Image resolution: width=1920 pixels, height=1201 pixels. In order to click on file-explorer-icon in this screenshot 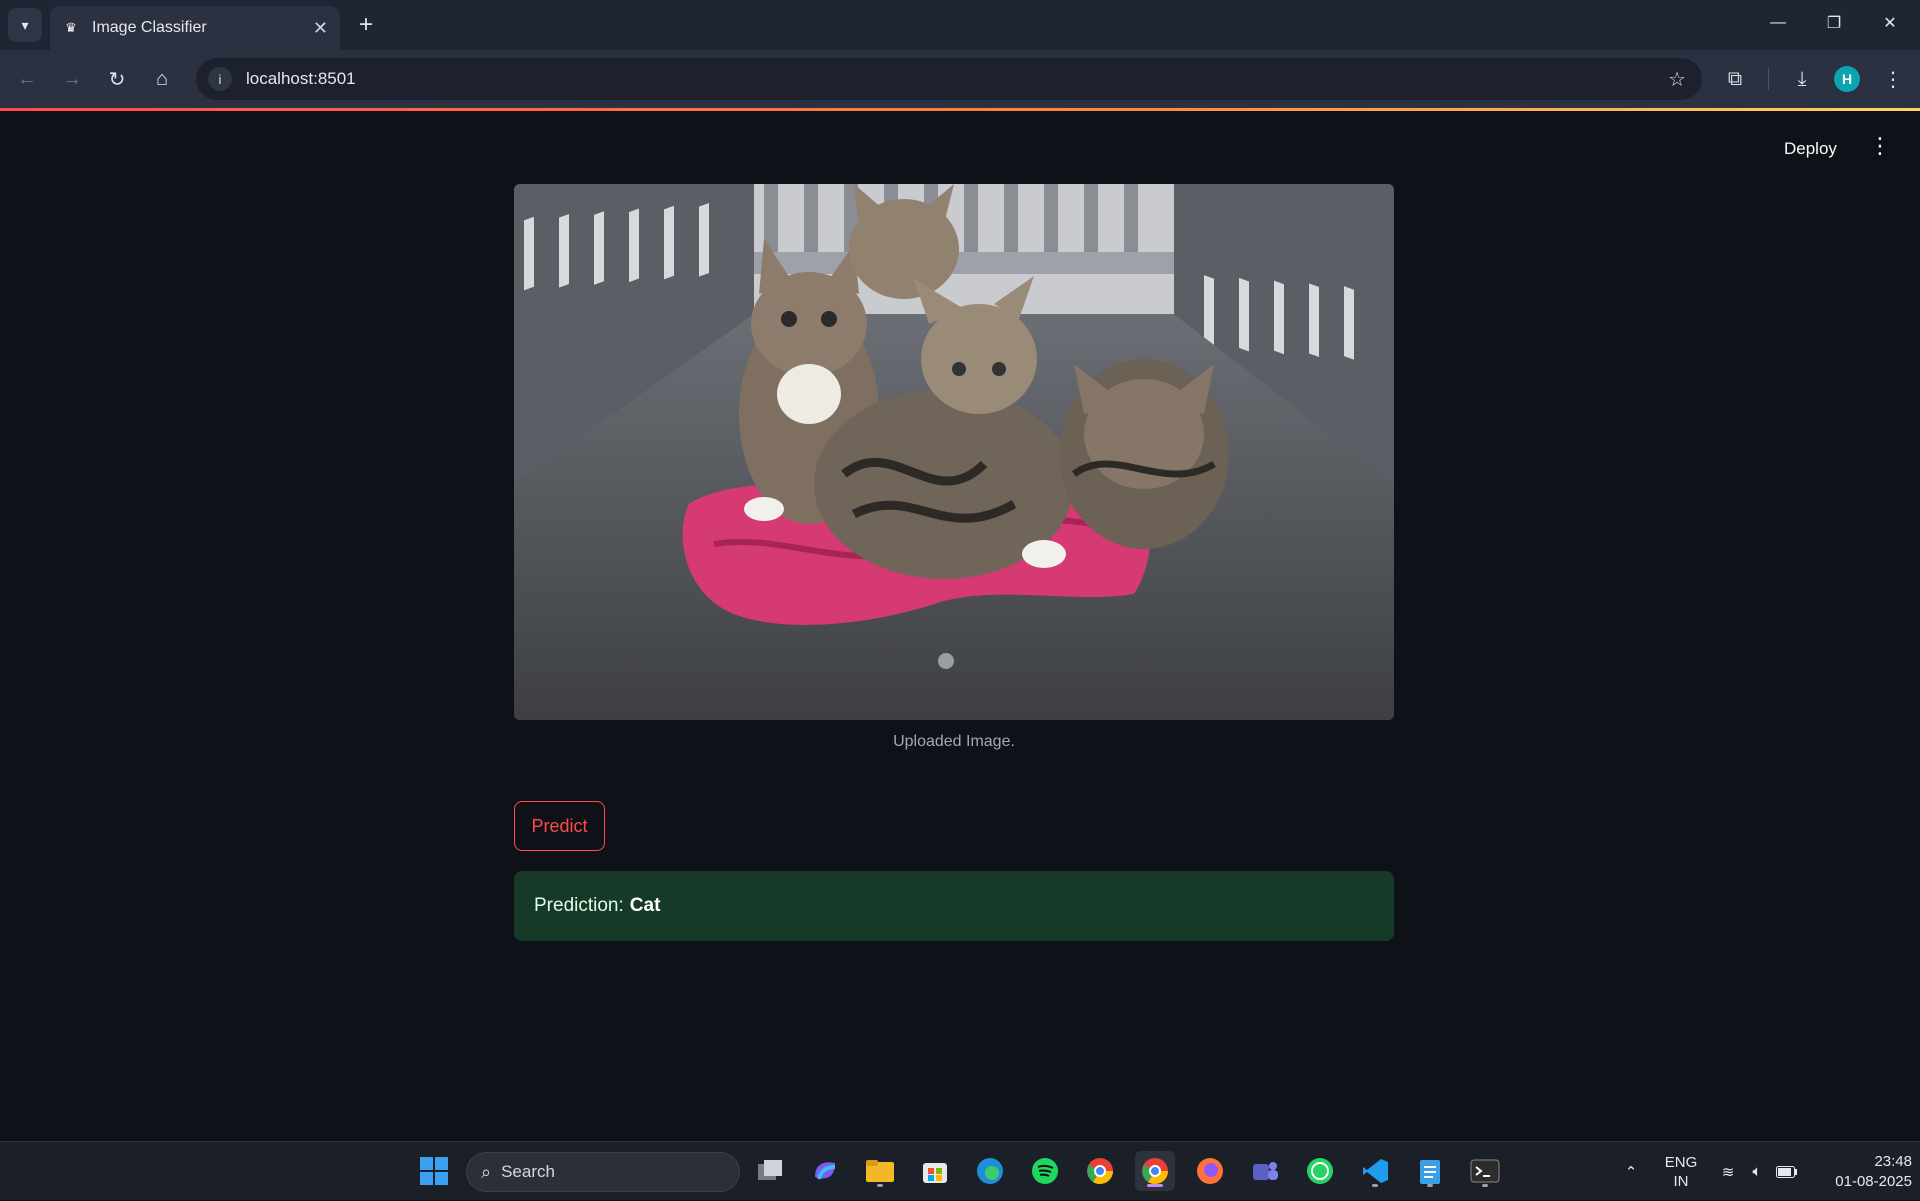, I will do `click(880, 1171)`.